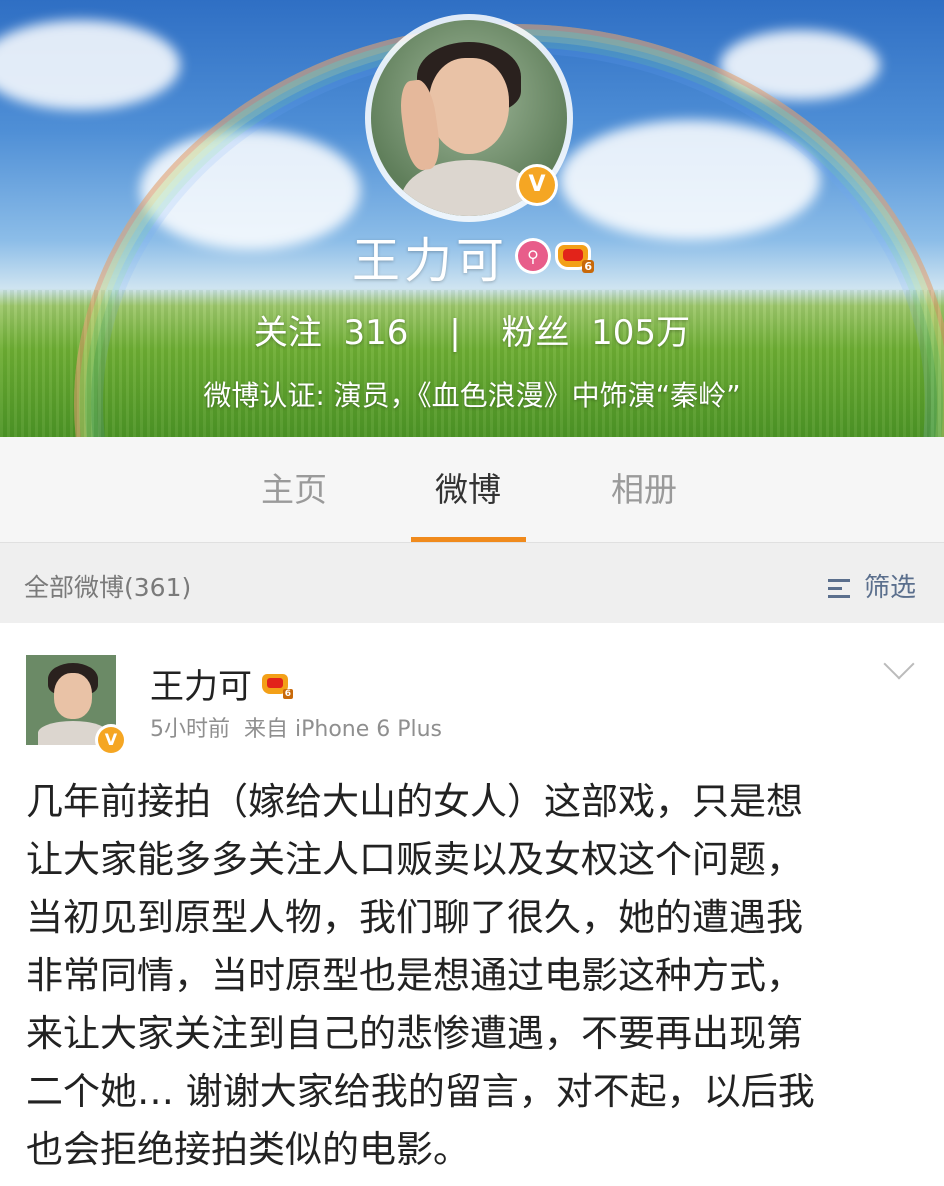 This screenshot has height=1186, width=944. What do you see at coordinates (472, 583) in the screenshot?
I see `filter-bar: 全部微博(361) 筛选` at bounding box center [472, 583].